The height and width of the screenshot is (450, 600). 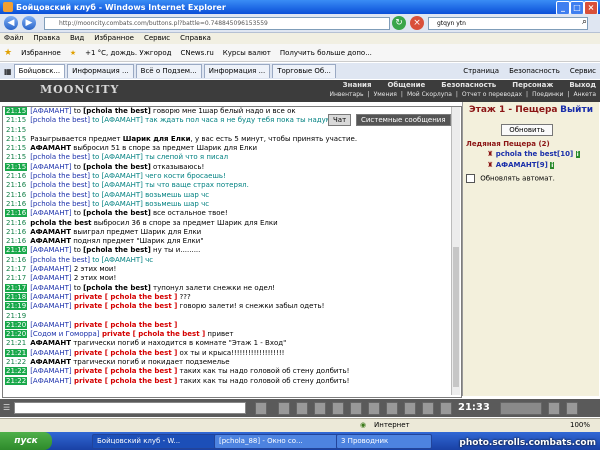 I want to click on auto-refresh-row: Обновлять автомат., so click(x=510, y=178).